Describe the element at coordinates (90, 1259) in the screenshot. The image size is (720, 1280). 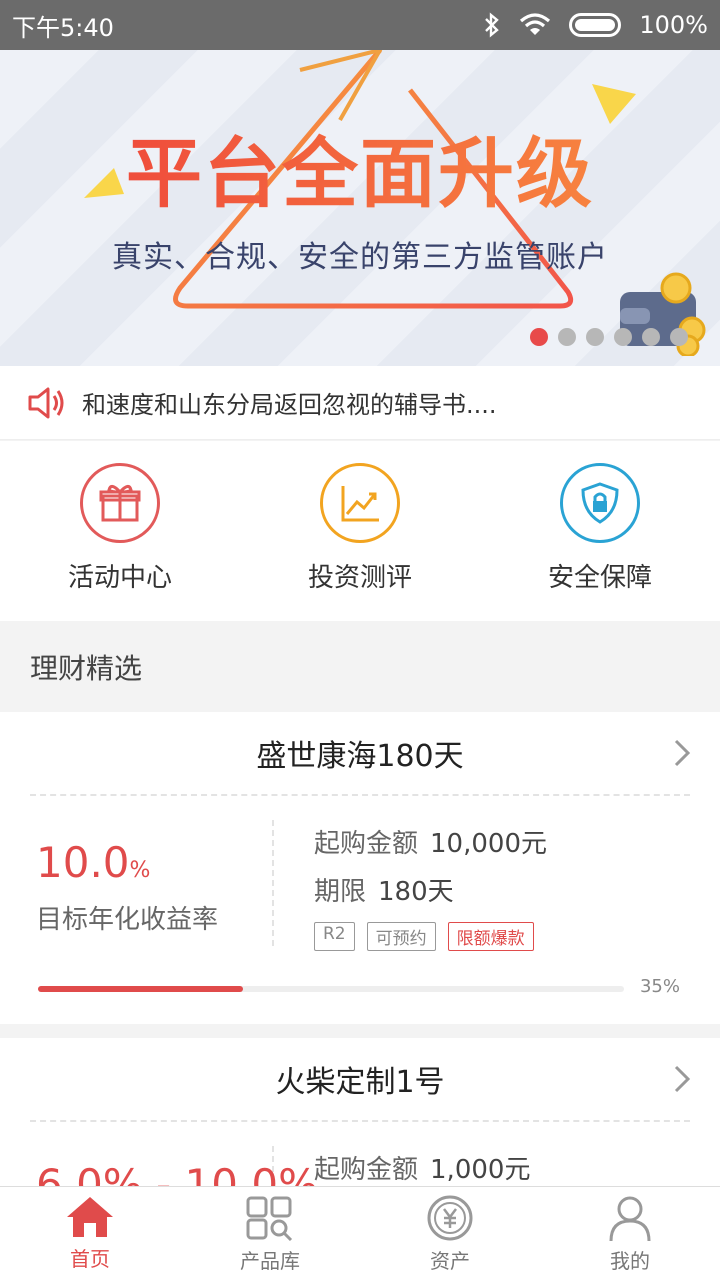
I see `tab-label: 首页` at that location.